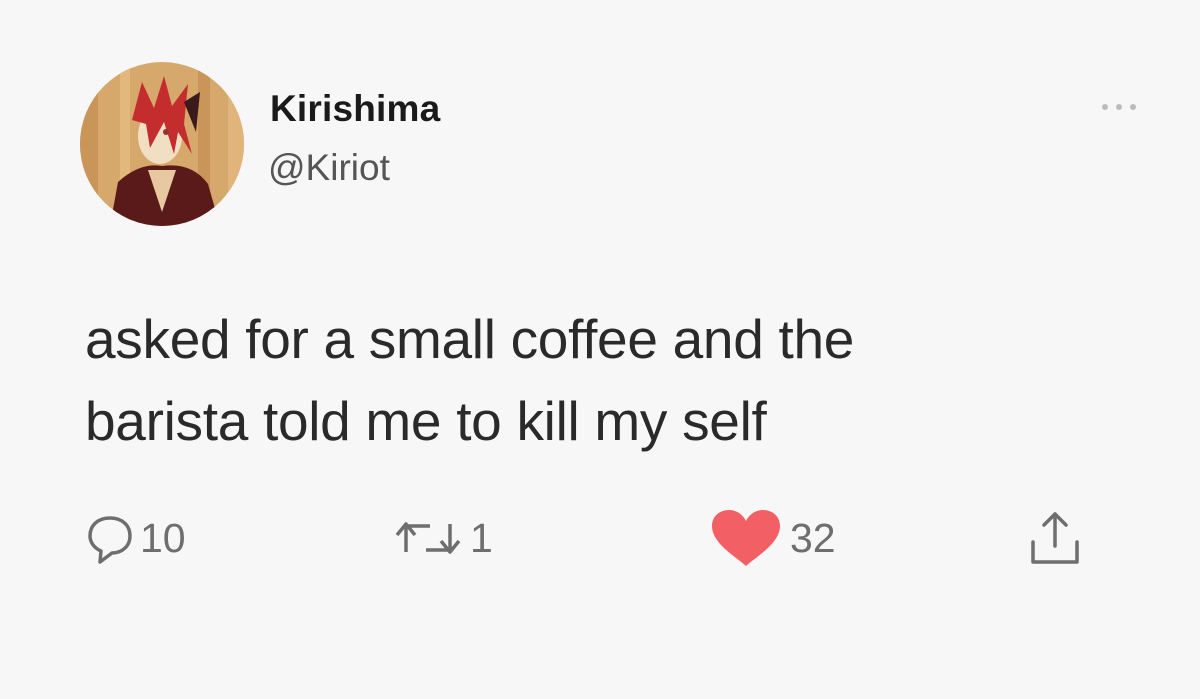 The width and height of the screenshot is (1200, 699). I want to click on author-handle: @Kiriot, so click(329, 168).